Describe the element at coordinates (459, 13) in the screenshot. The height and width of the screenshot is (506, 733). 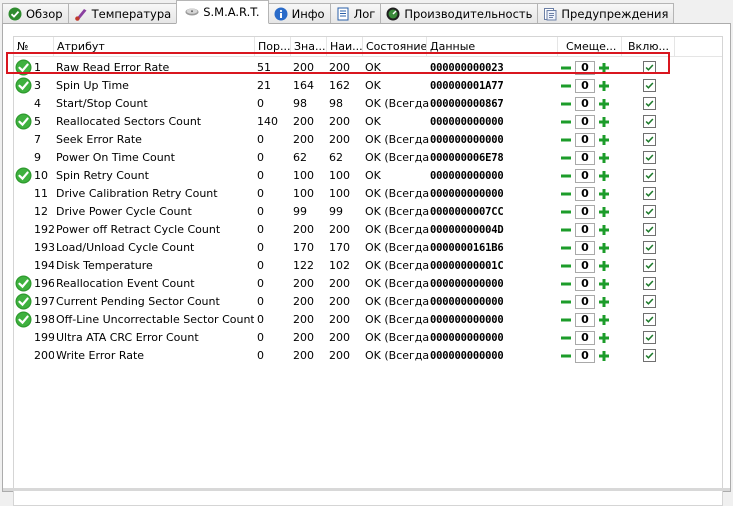
I see `tab-performance: Производительность` at that location.